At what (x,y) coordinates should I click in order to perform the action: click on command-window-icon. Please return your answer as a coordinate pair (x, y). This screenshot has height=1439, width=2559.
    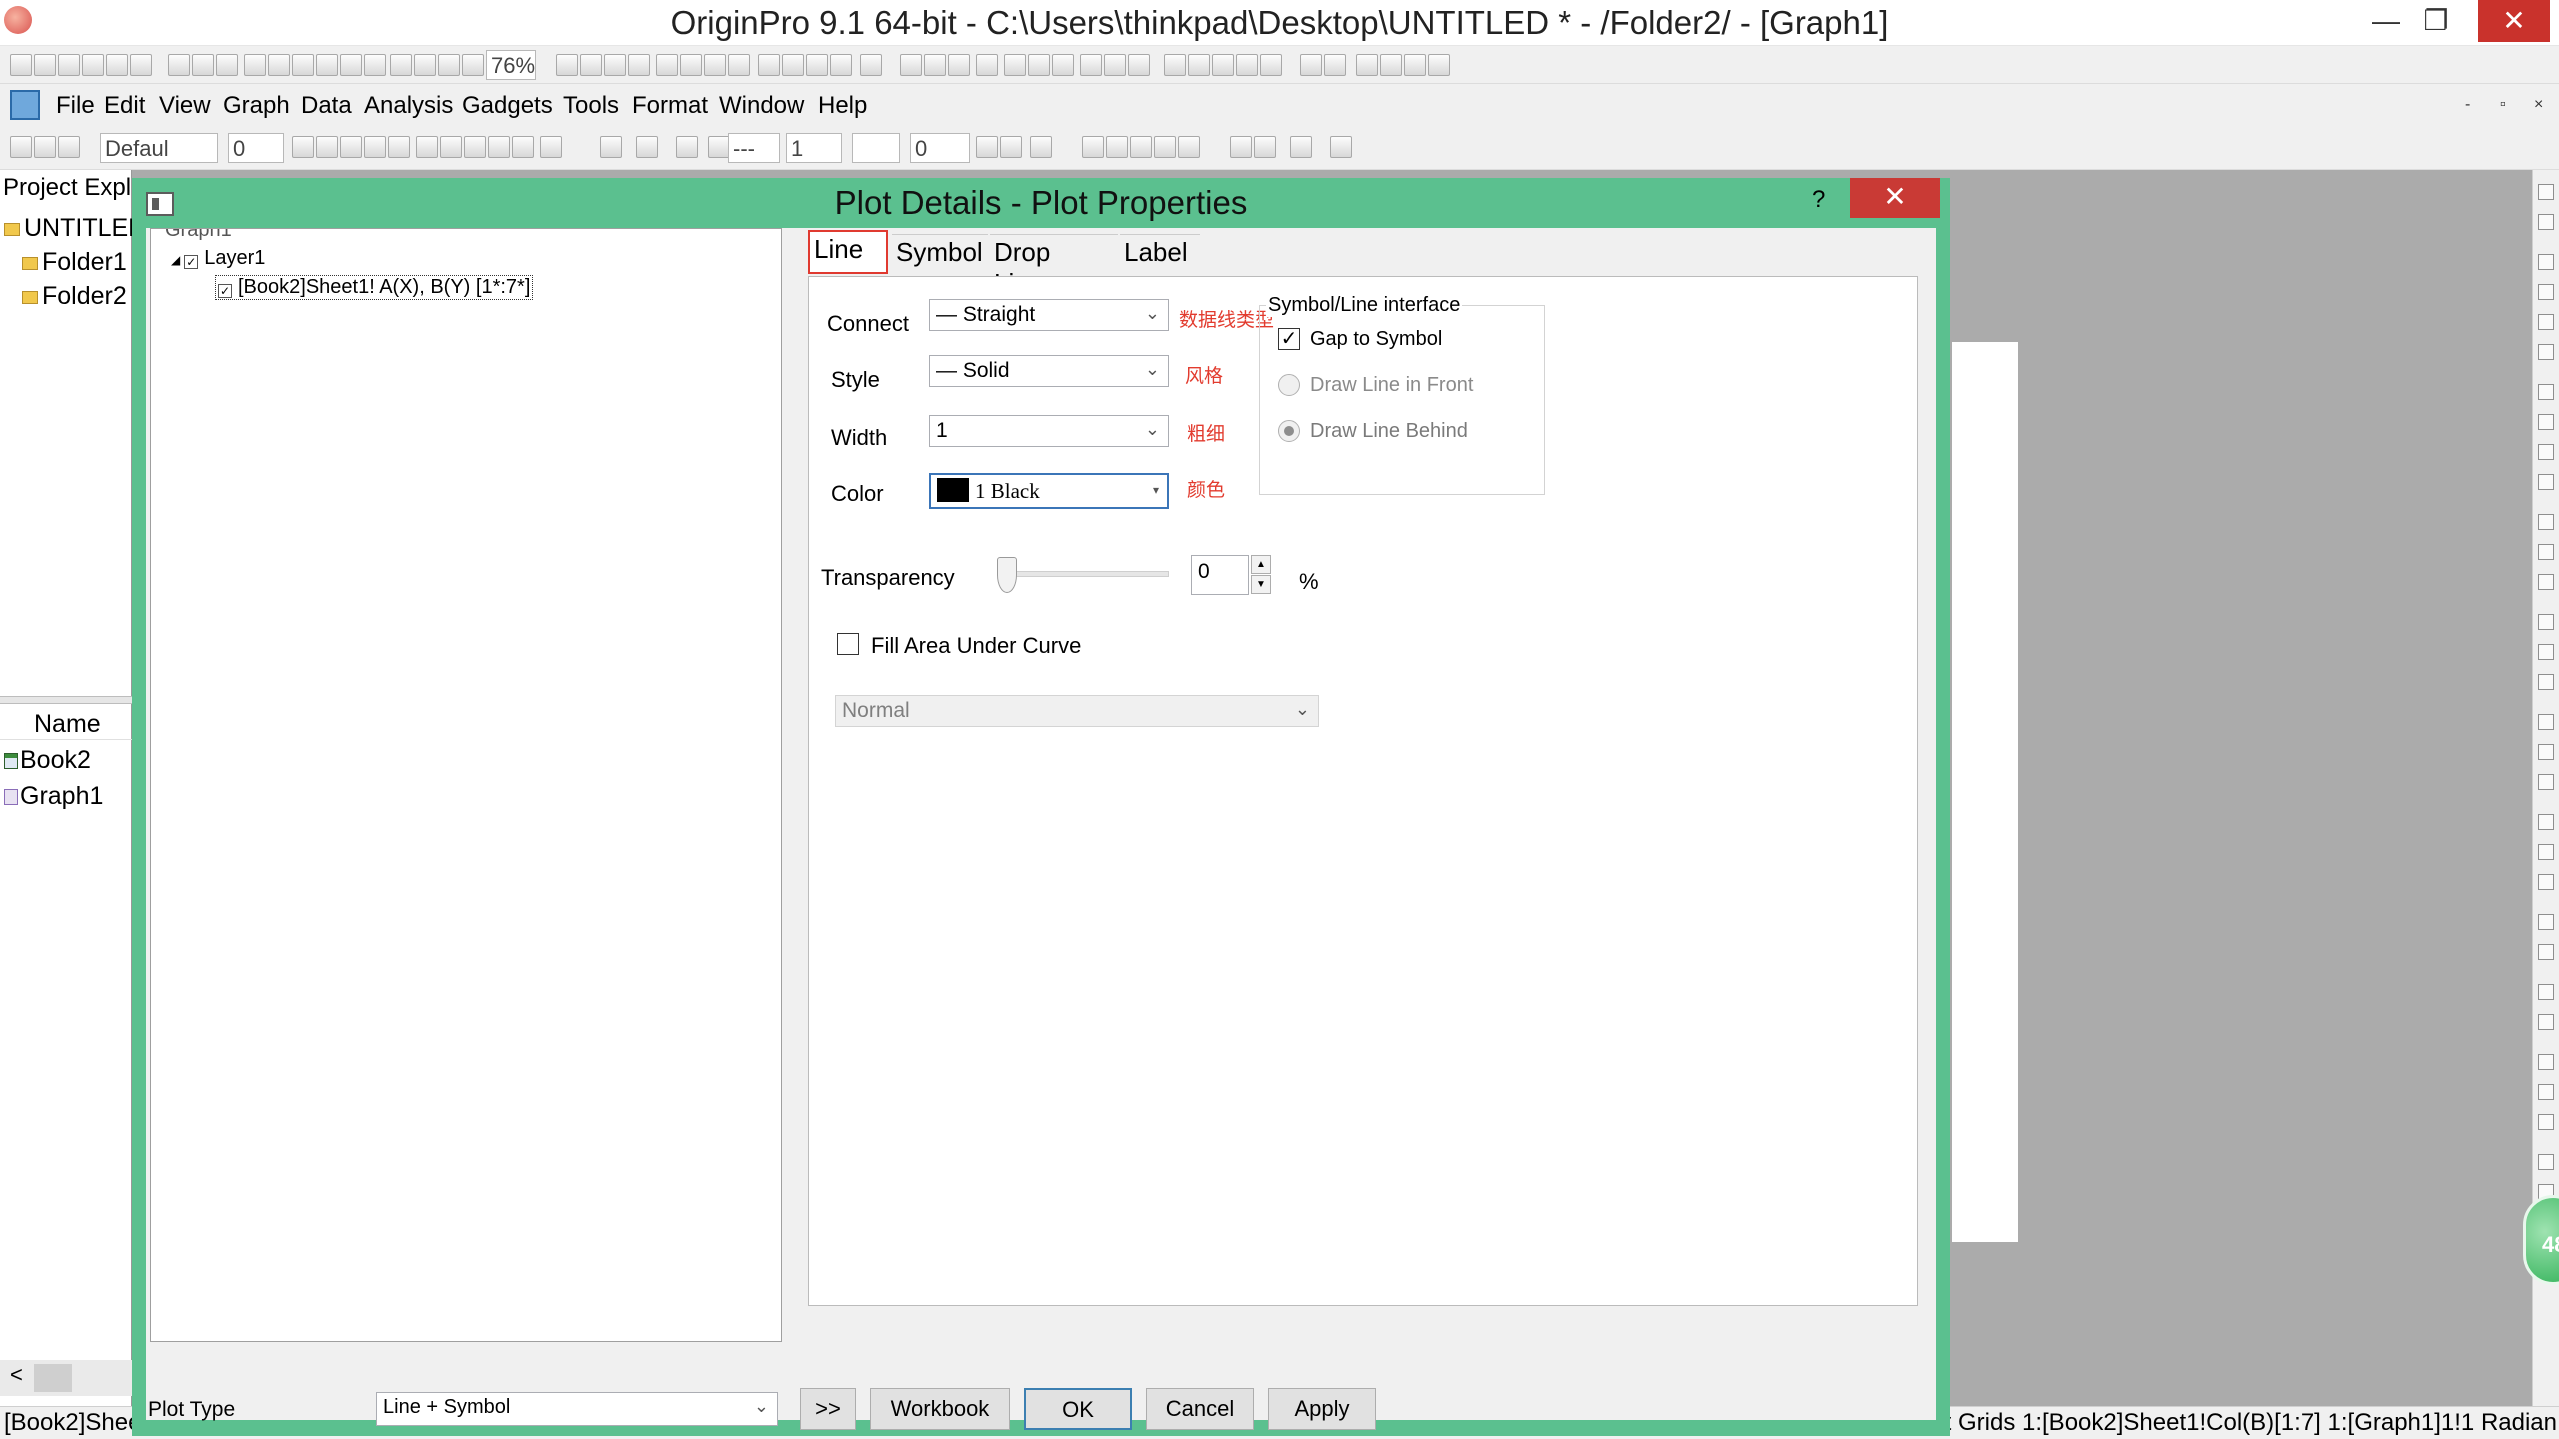
    Looking at the image, I should click on (715, 65).